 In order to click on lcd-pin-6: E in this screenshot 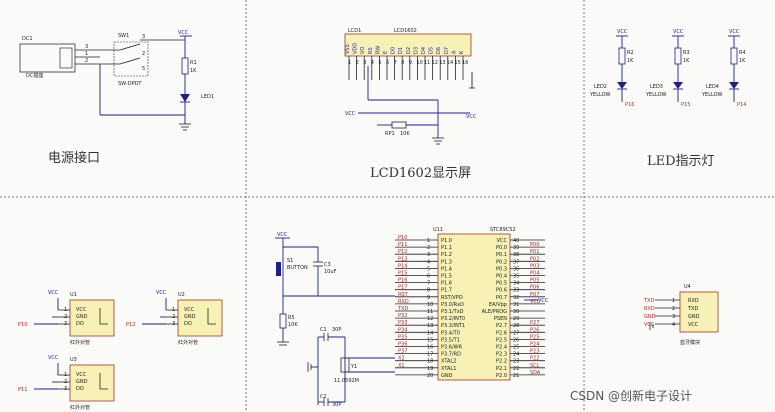, I will do `click(386, 52)`.